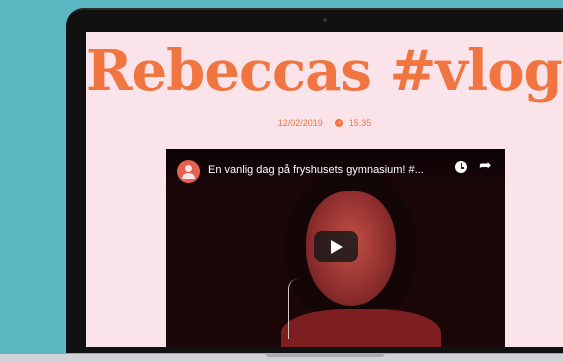  I want to click on post-meta: 12/02/2019 15.35, so click(324, 123).